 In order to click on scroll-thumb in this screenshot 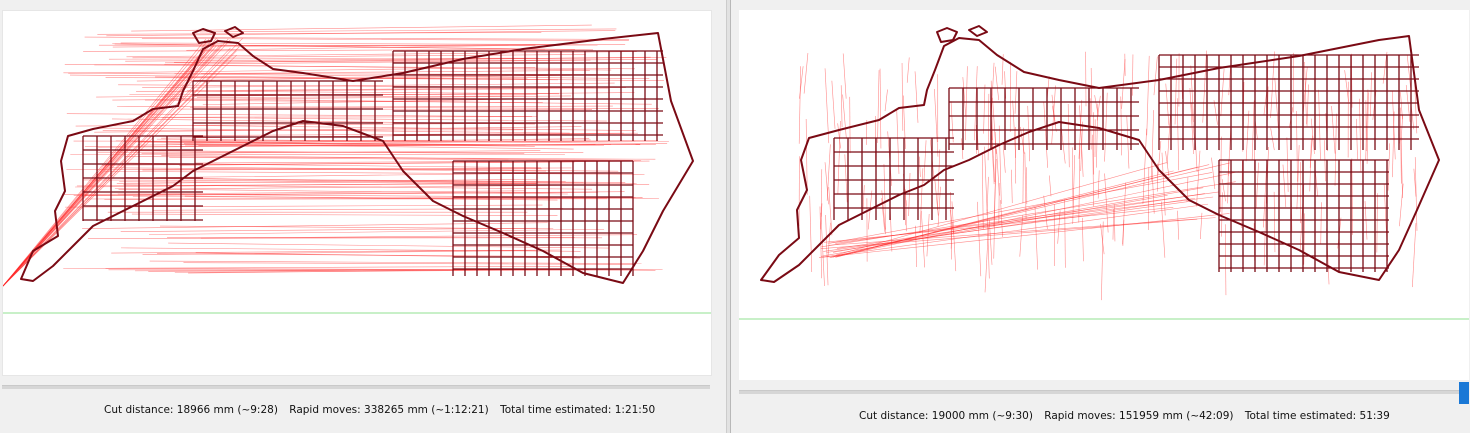, I will do `click(1464, 393)`.